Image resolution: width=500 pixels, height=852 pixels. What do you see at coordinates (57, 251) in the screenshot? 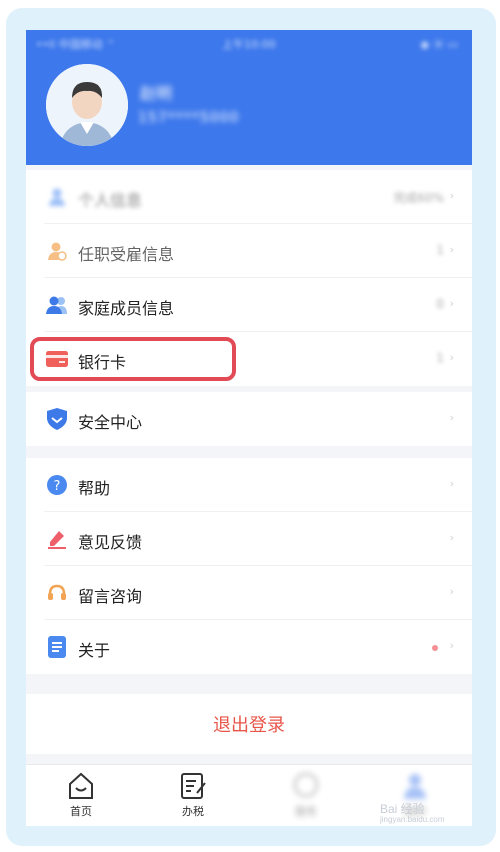
I see `employee-icon` at bounding box center [57, 251].